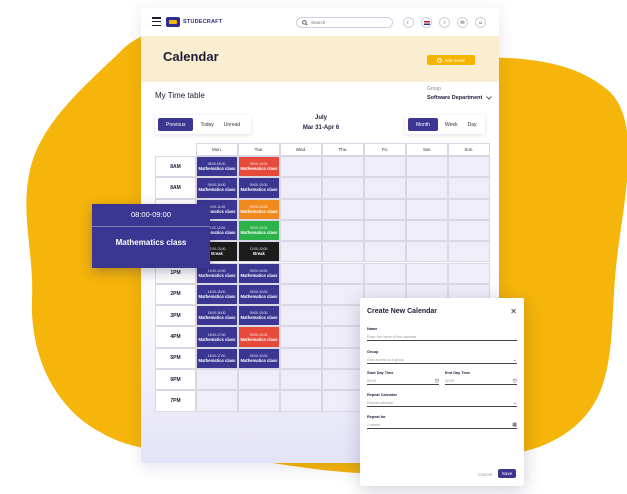 The height and width of the screenshot is (494, 627). I want to click on repeat-for-field: 2 weeks ▦, so click(442, 425).